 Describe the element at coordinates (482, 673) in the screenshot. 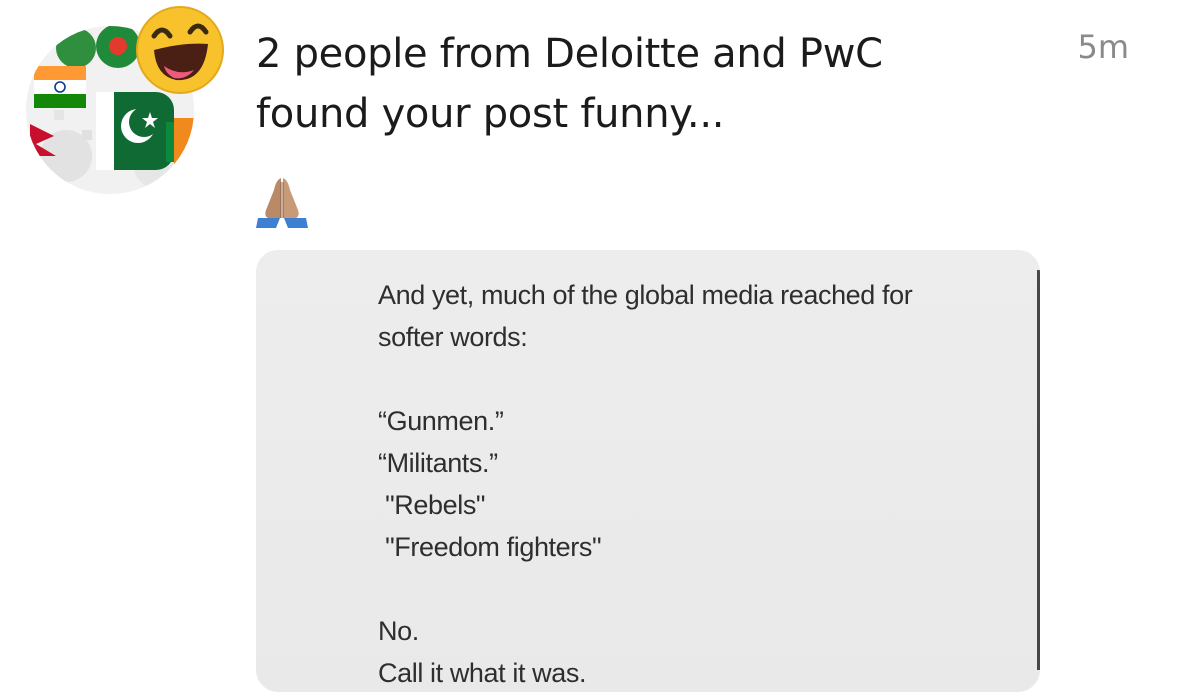

I see `closing-line: Call it what it was.` at that location.